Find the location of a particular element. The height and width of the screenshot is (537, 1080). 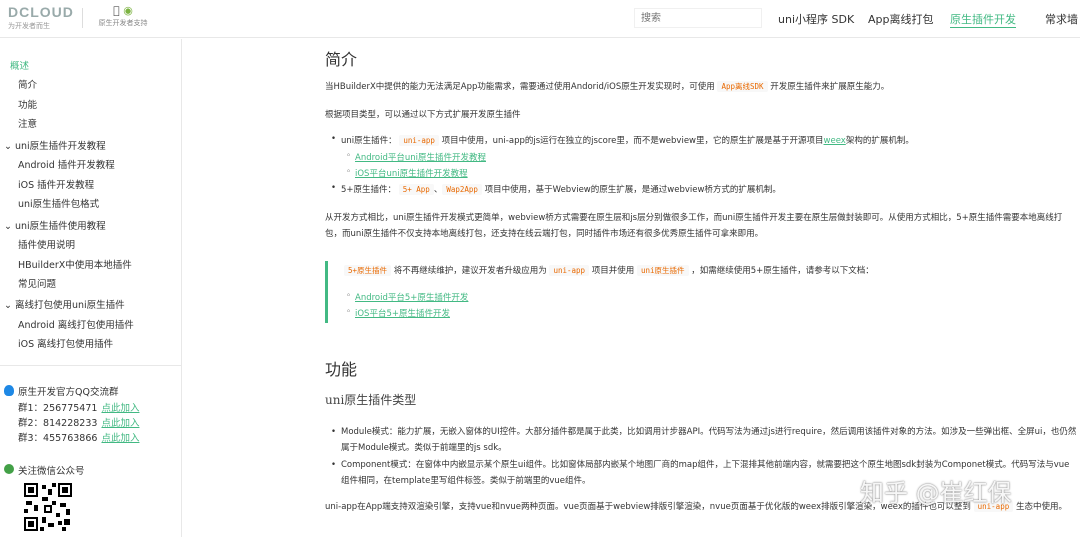

search-input is located at coordinates (698, 18).